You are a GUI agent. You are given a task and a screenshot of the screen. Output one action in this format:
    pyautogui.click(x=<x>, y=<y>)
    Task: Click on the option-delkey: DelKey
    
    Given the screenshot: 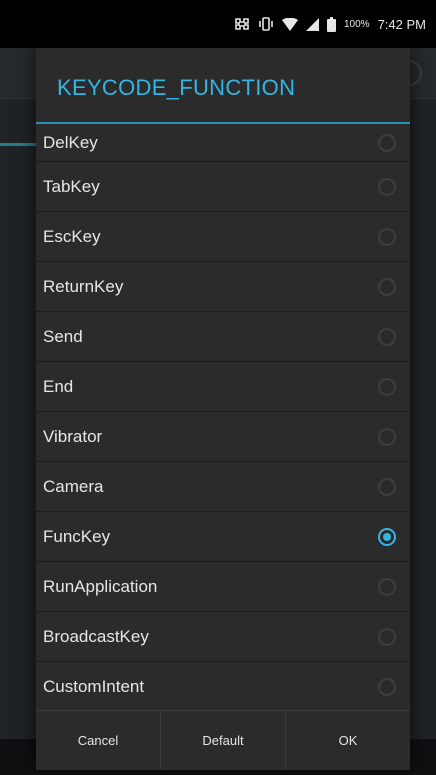 What is the action you would take?
    pyautogui.click(x=223, y=143)
    